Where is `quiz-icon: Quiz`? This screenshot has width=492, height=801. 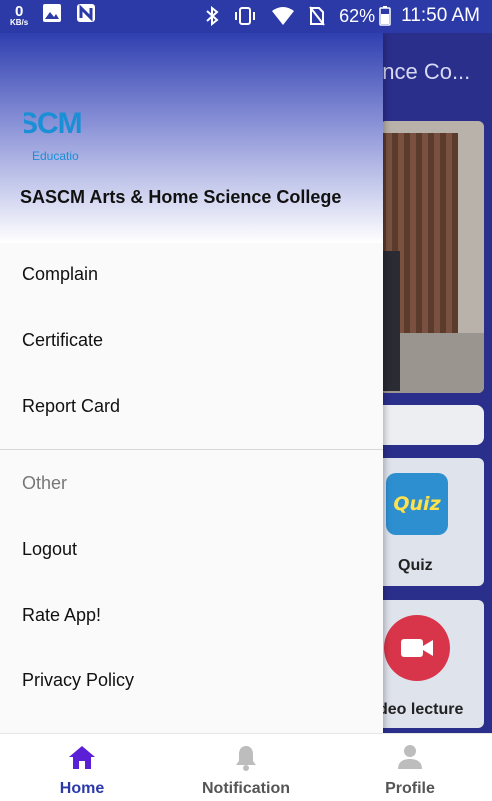 quiz-icon: Quiz is located at coordinates (417, 504).